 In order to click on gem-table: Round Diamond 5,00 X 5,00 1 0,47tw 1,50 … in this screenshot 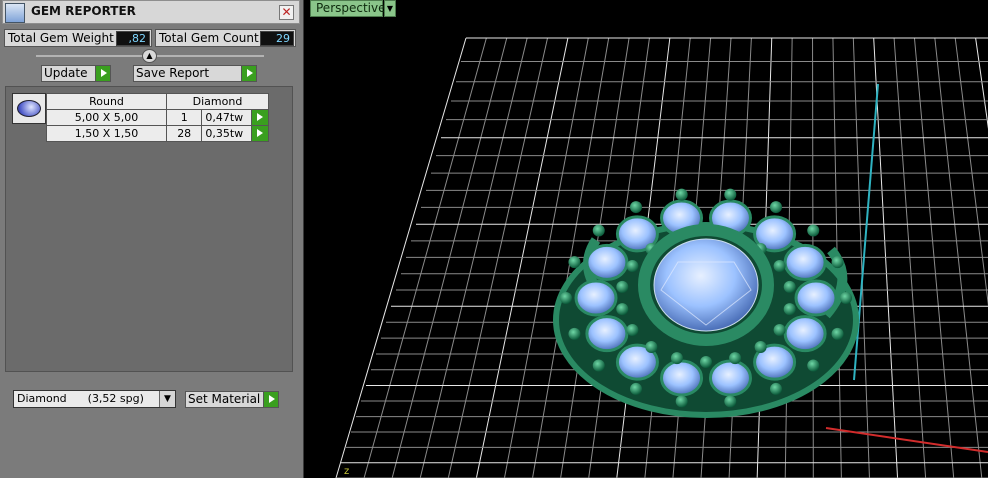, I will do `click(157, 117)`.